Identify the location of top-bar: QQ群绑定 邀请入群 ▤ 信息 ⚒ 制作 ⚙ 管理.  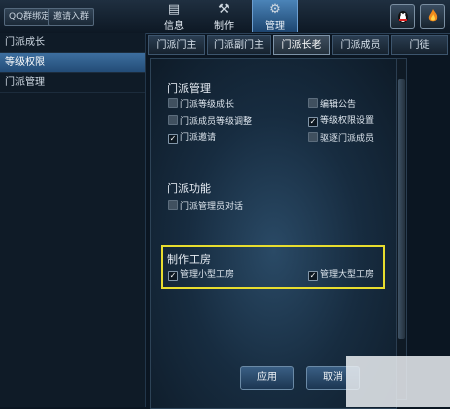
(225, 17).